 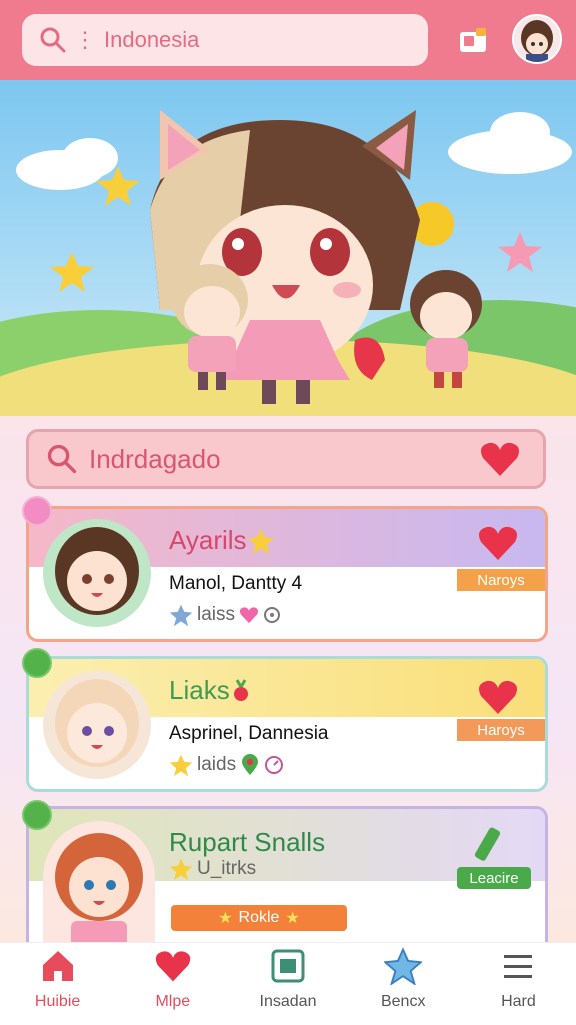 I want to click on card-meta: U_itrks, so click(x=212, y=869).